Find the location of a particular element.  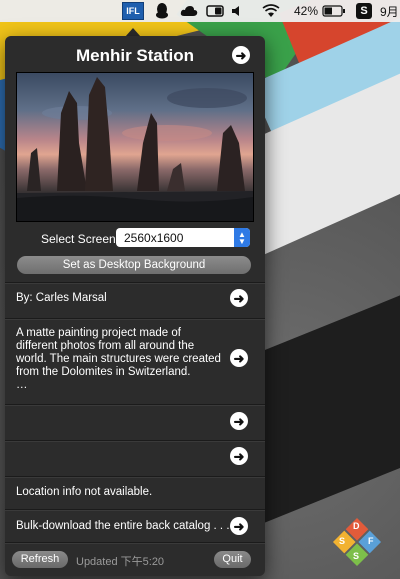

location-info: Location info not available. is located at coordinates (84, 492).